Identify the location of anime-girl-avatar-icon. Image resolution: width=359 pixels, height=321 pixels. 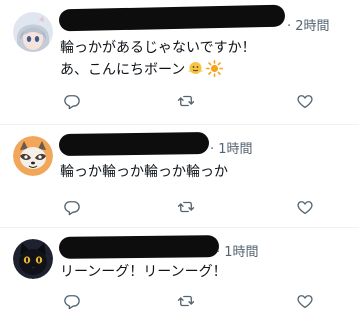
(33, 32).